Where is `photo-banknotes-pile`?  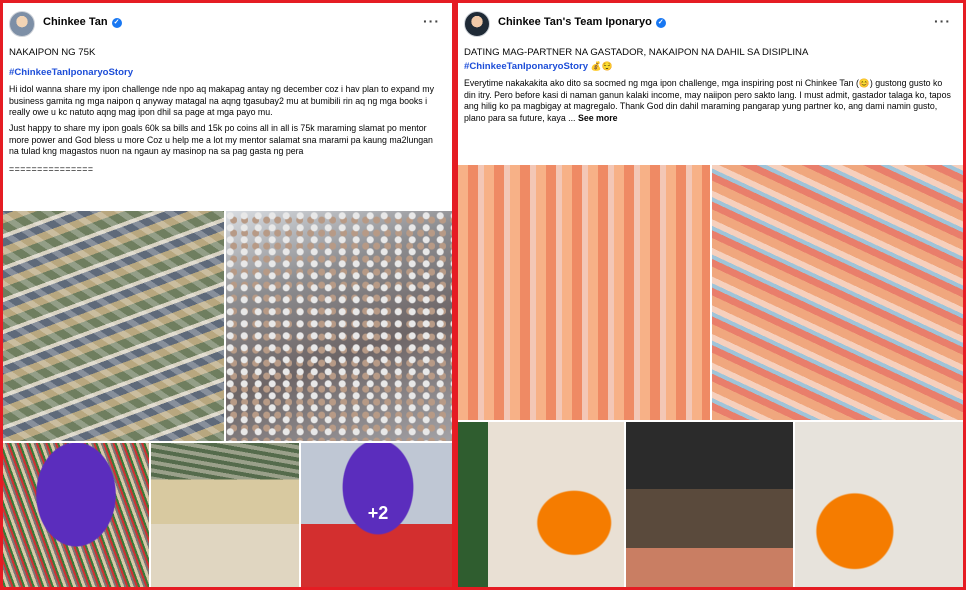
photo-banknotes-pile is located at coordinates (113, 326).